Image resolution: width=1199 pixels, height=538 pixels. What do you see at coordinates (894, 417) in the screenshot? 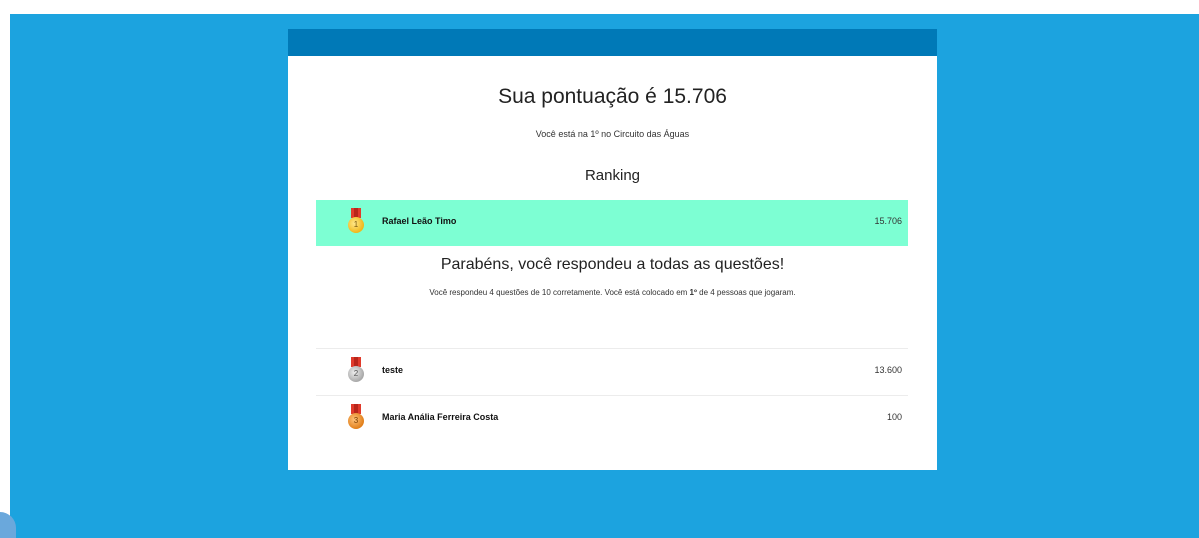
I see `player-score: 100` at bounding box center [894, 417].